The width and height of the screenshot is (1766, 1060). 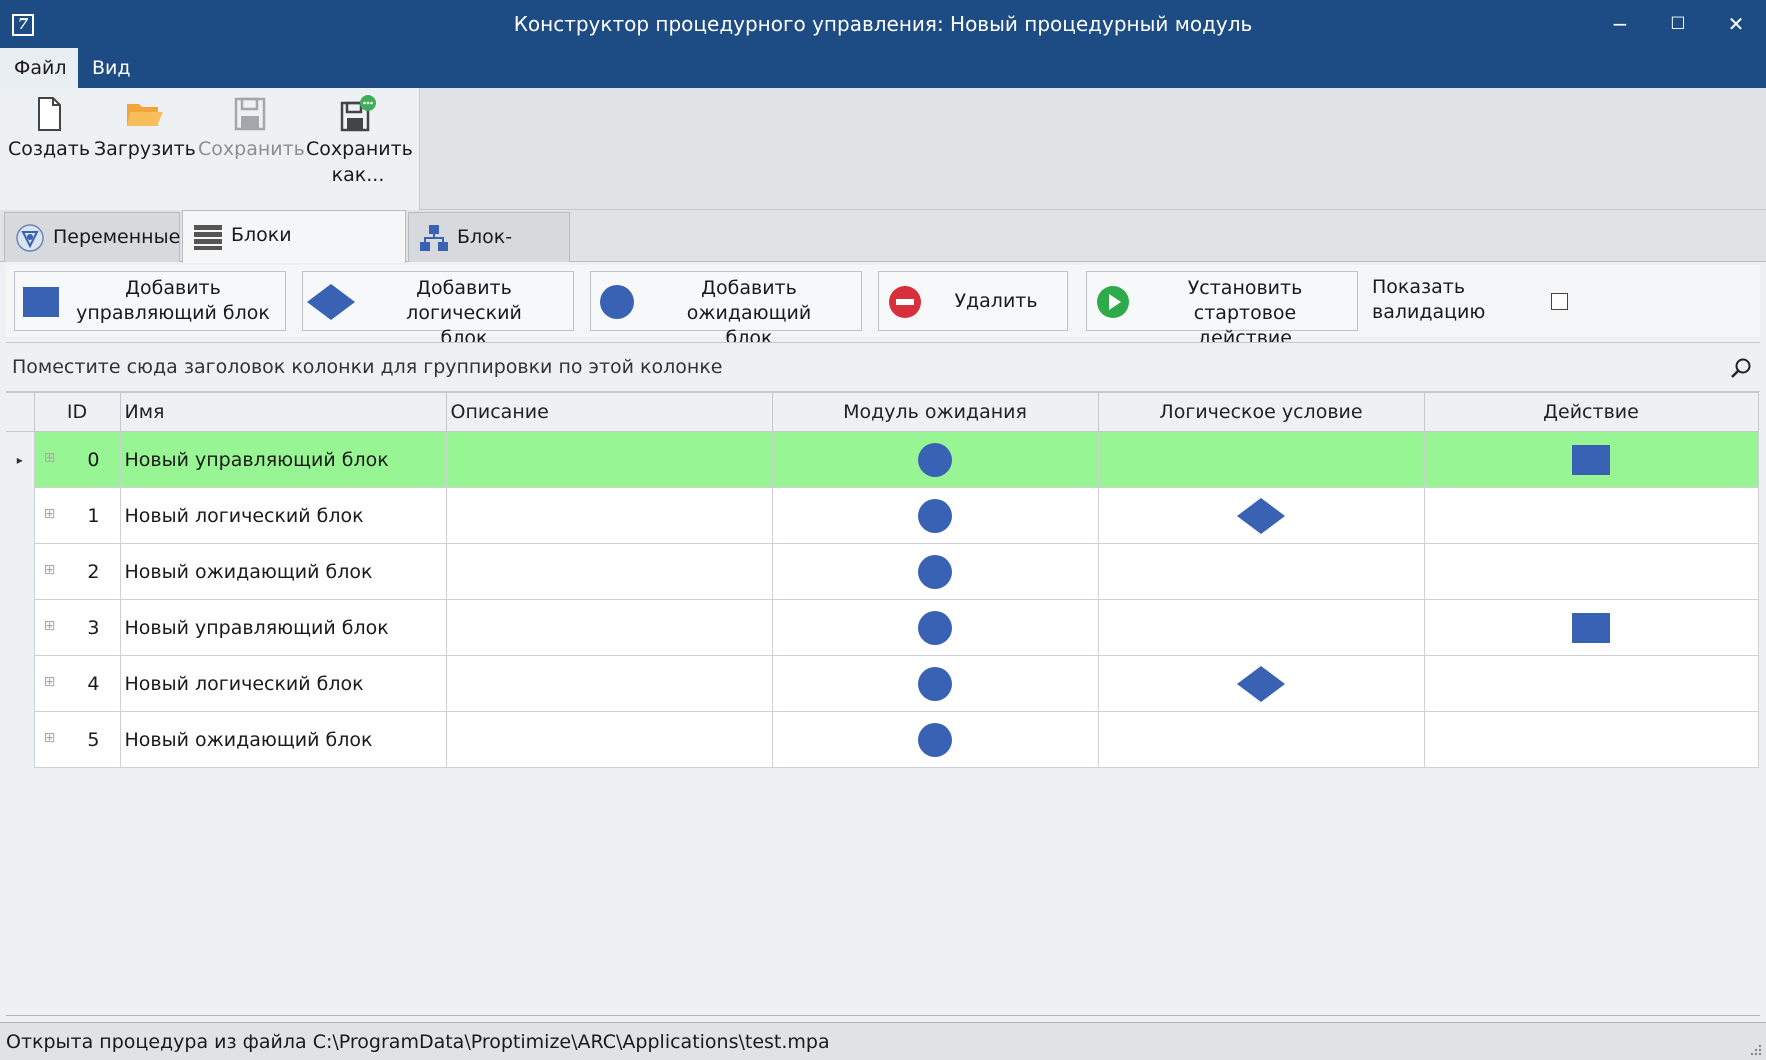 I want to click on row-id-cell: ⊞ 2, so click(x=77, y=571).